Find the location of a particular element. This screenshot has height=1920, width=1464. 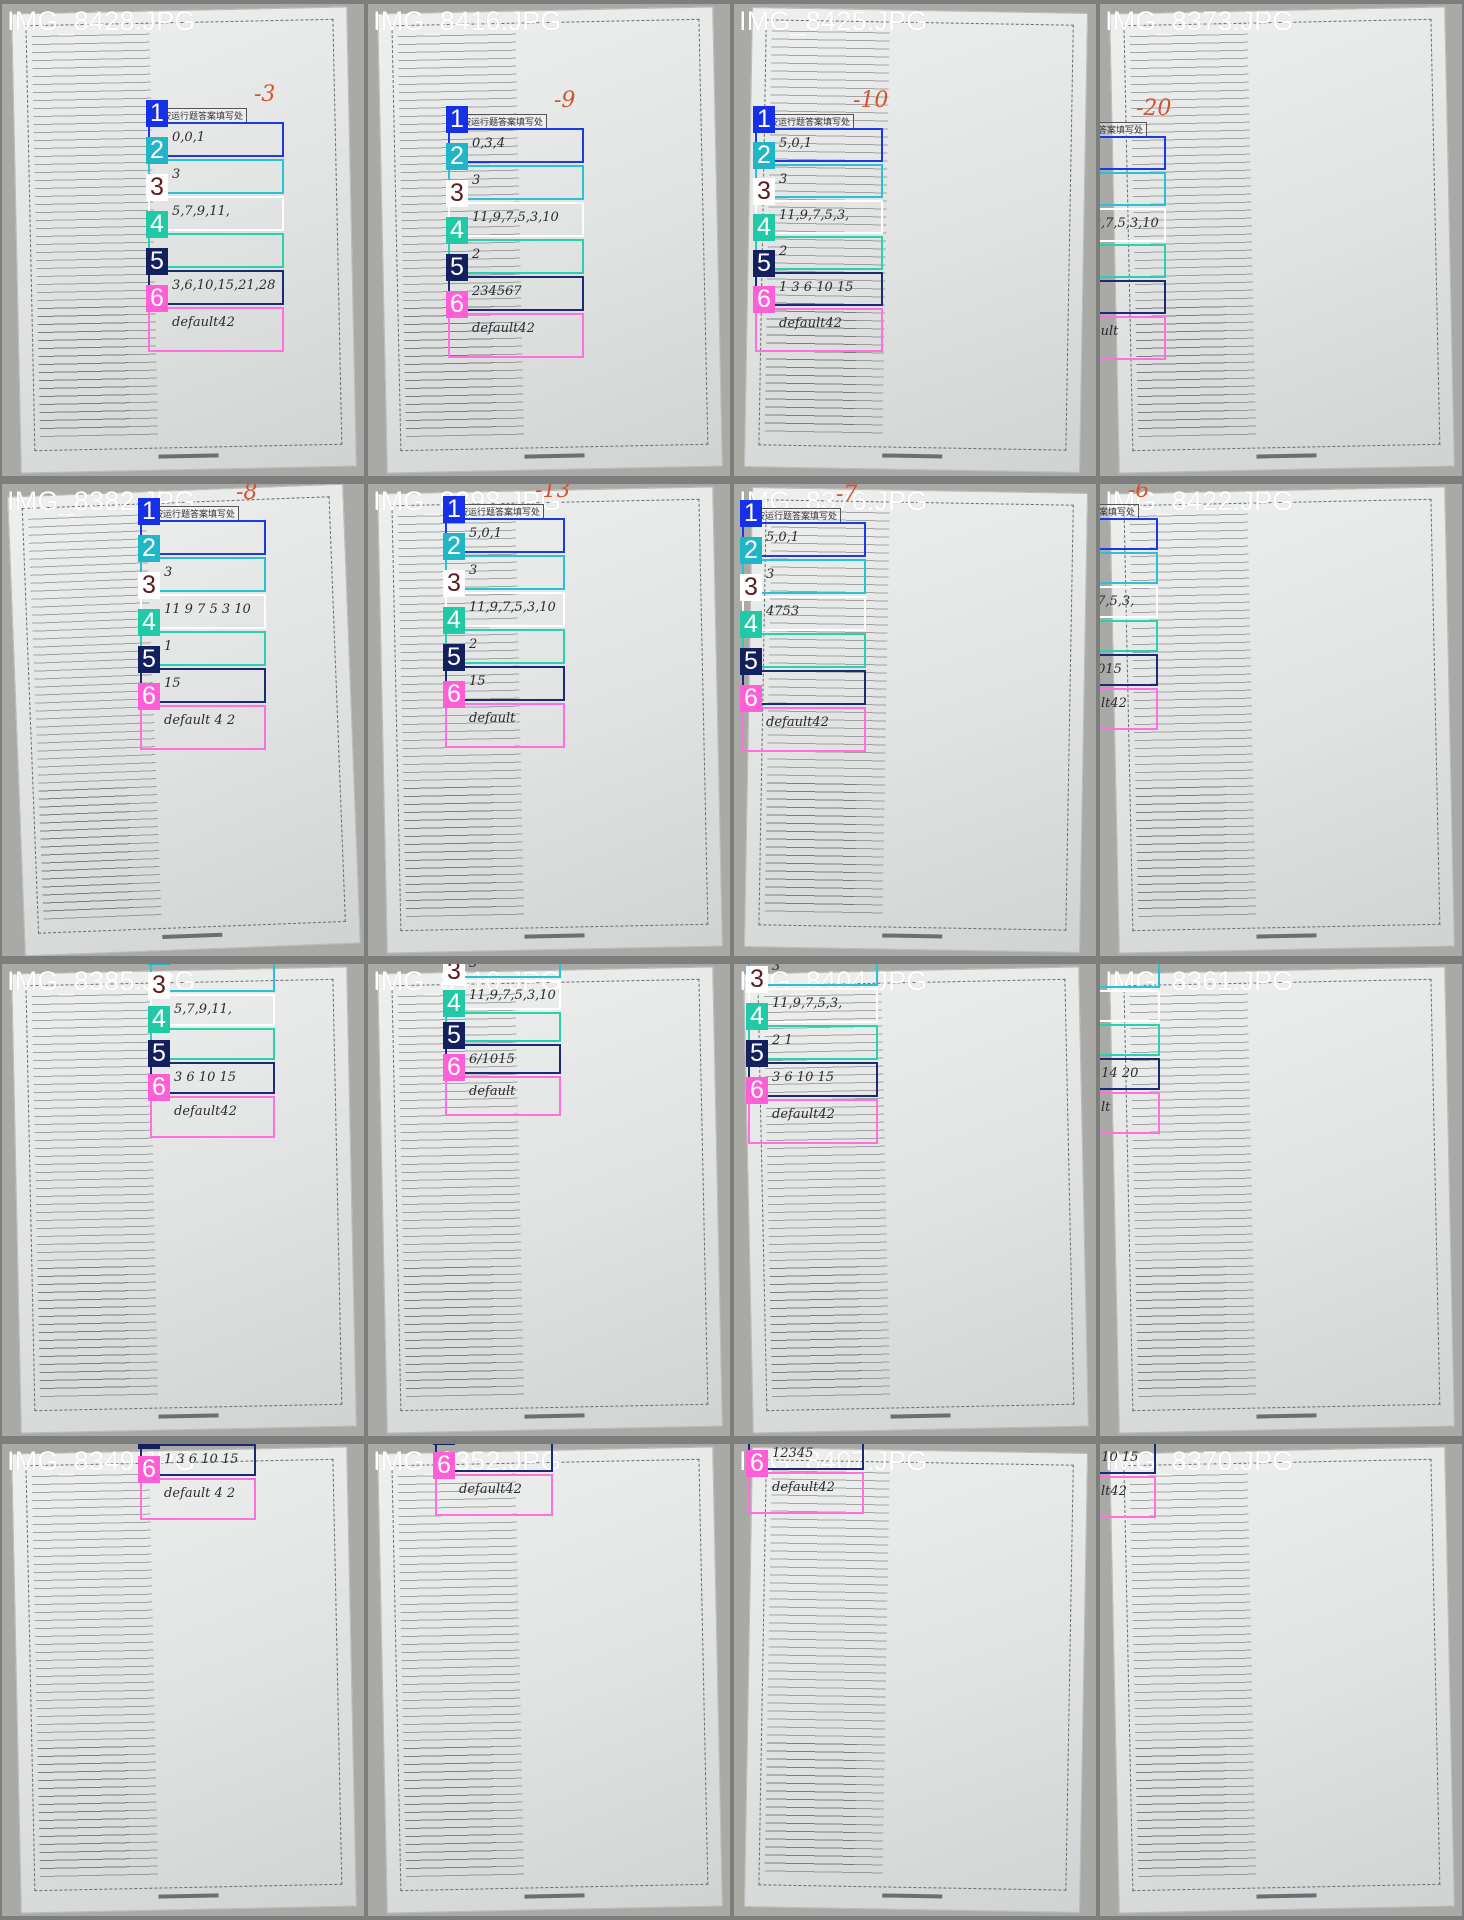

exam-paper-photo is located at coordinates (1282, 1680).